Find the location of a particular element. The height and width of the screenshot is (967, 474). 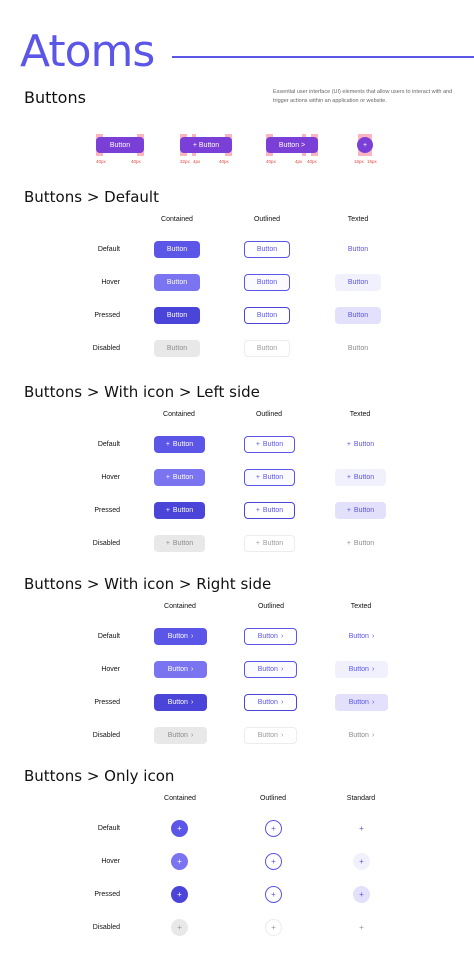

left-icon-outlined-default: + Button is located at coordinates (269, 444).